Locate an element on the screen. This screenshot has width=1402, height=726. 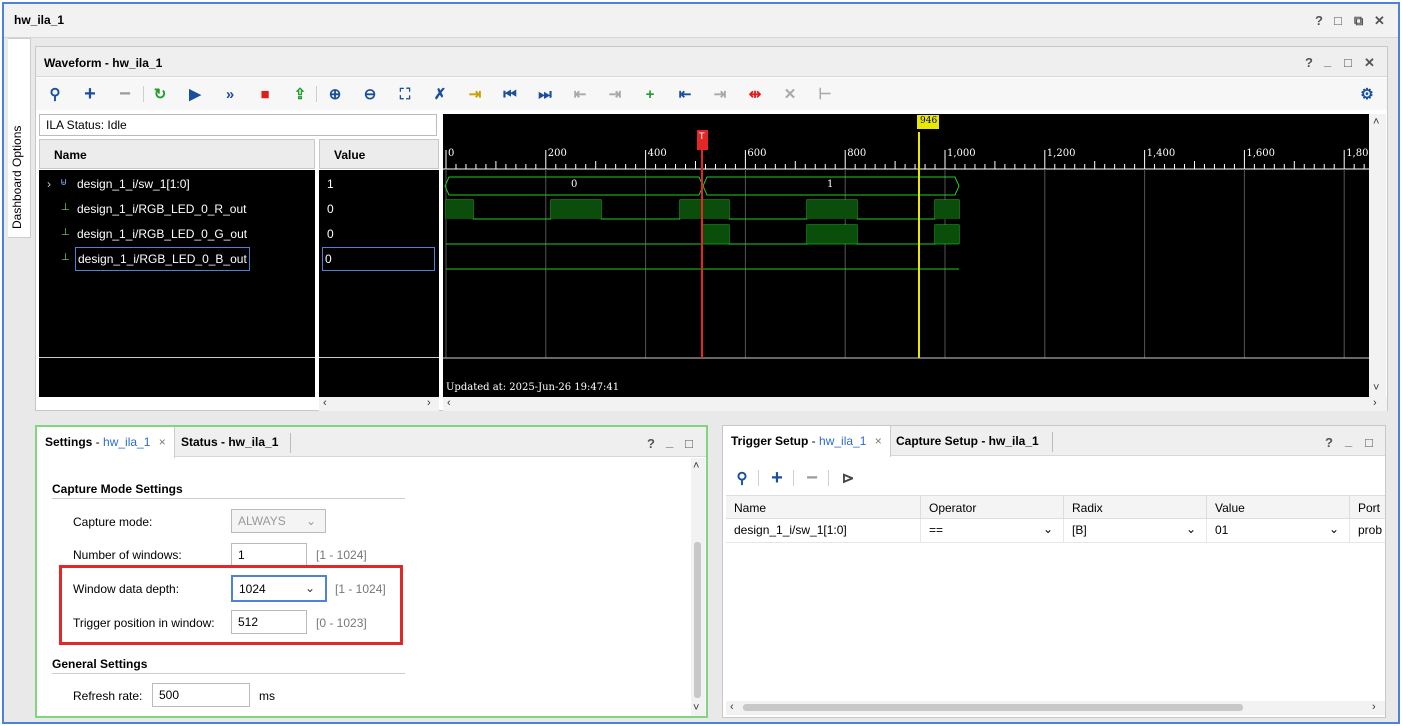
name-column-header: Name is located at coordinates (177, 154).